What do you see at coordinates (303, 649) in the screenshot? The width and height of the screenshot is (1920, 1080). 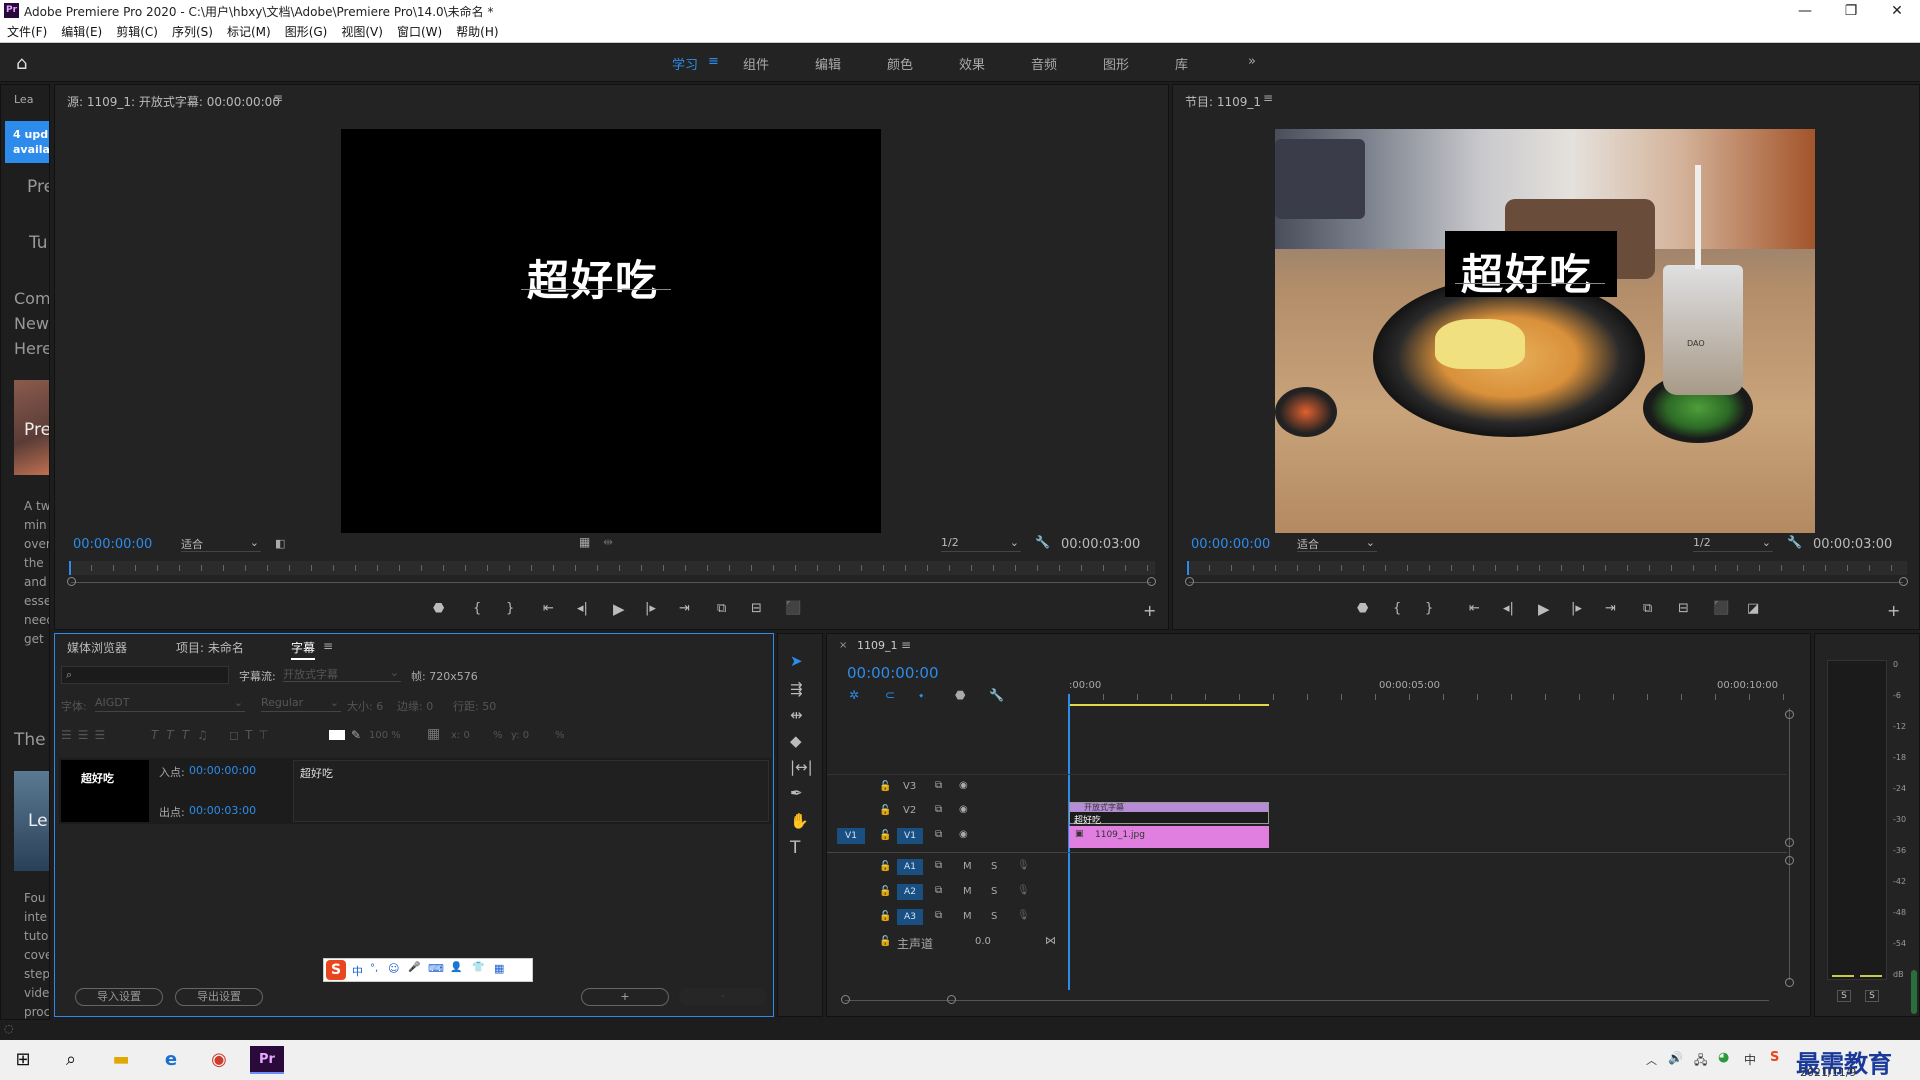 I see `tab-captions: 字幕` at bounding box center [303, 649].